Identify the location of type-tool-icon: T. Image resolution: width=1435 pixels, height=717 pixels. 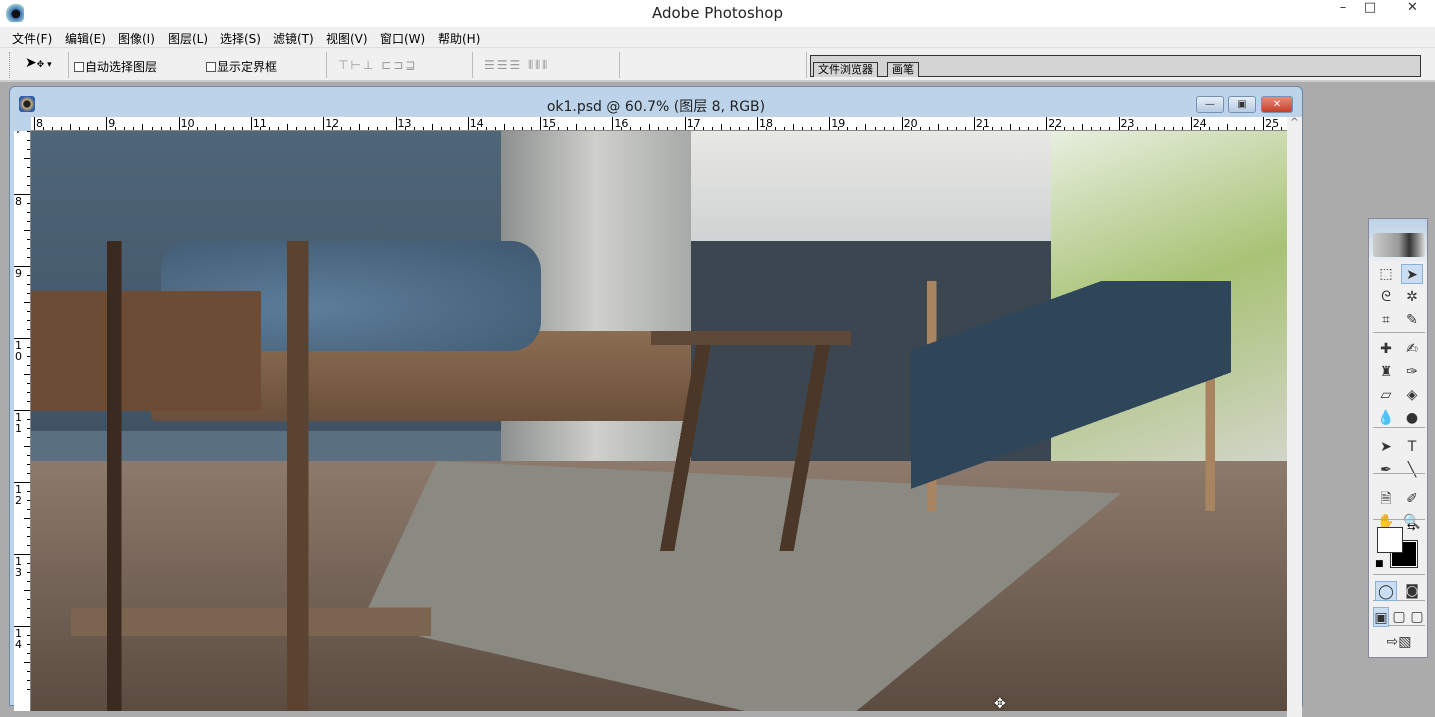
(1412, 447).